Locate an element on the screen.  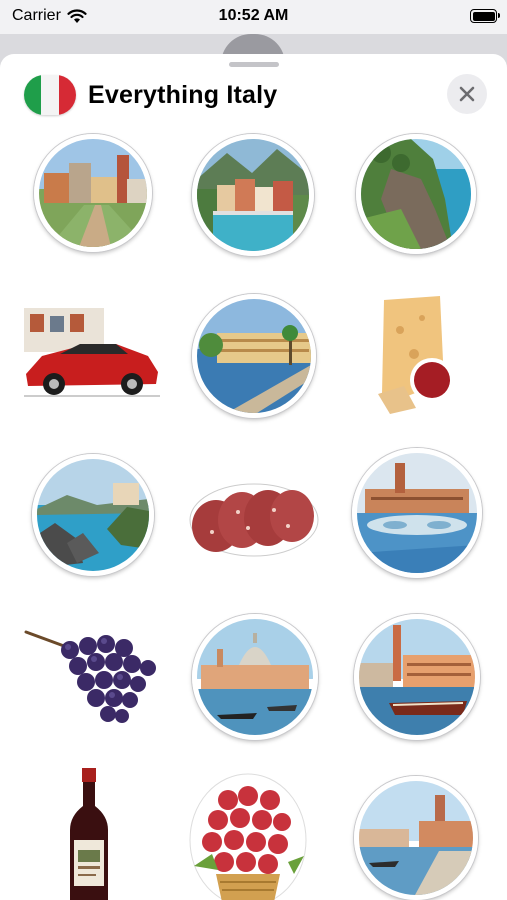
venice-dome-icon is located at coordinates (255, 677).